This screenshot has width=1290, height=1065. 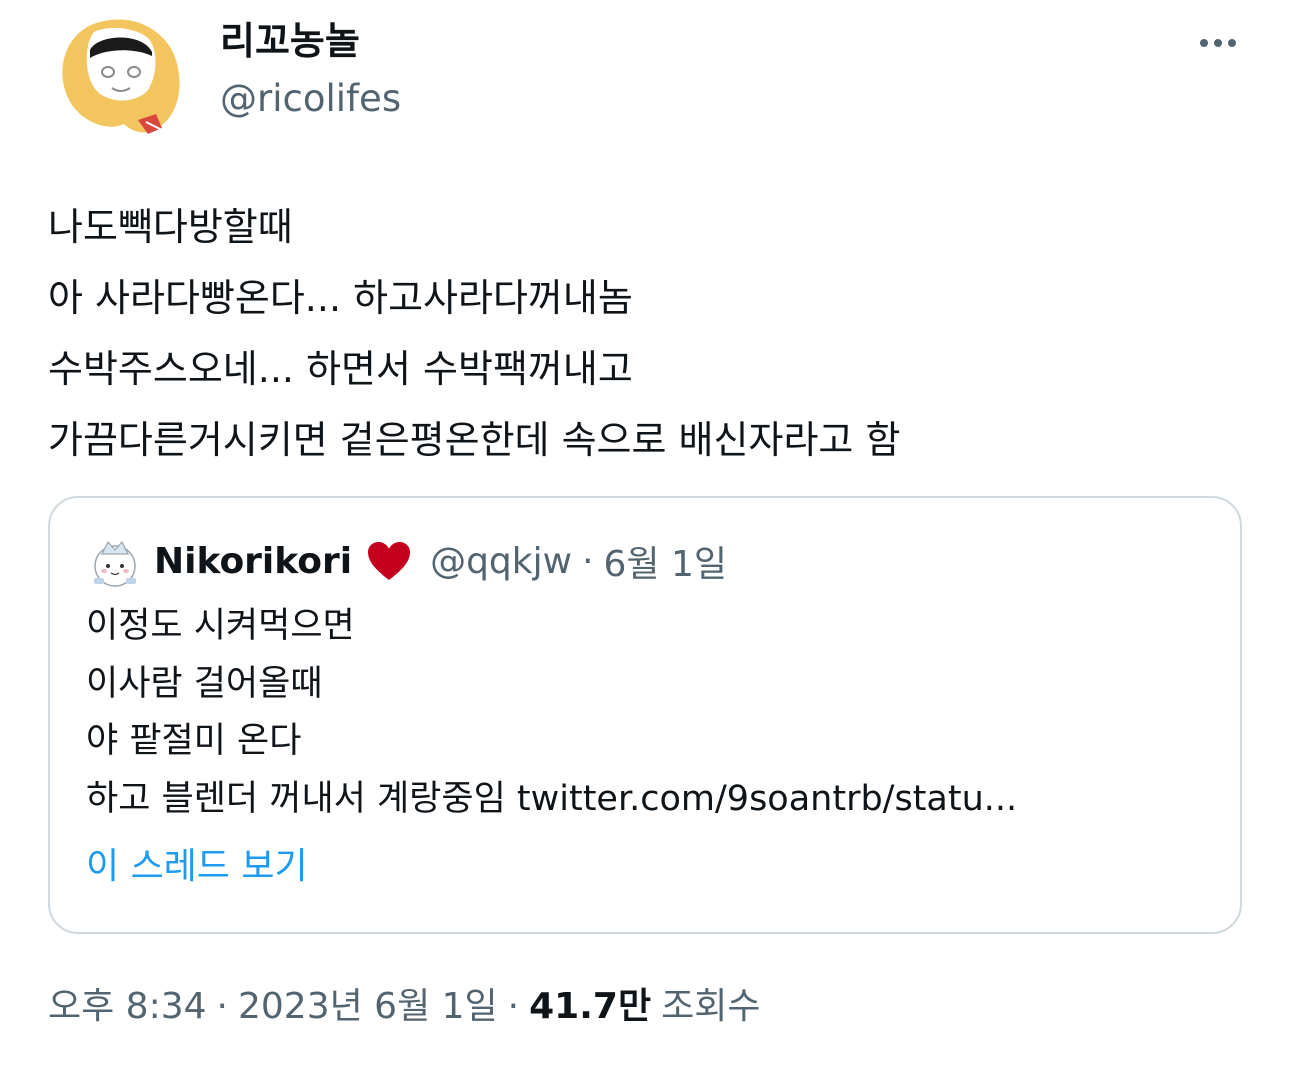 What do you see at coordinates (119, 77) in the screenshot?
I see `author-avatar` at bounding box center [119, 77].